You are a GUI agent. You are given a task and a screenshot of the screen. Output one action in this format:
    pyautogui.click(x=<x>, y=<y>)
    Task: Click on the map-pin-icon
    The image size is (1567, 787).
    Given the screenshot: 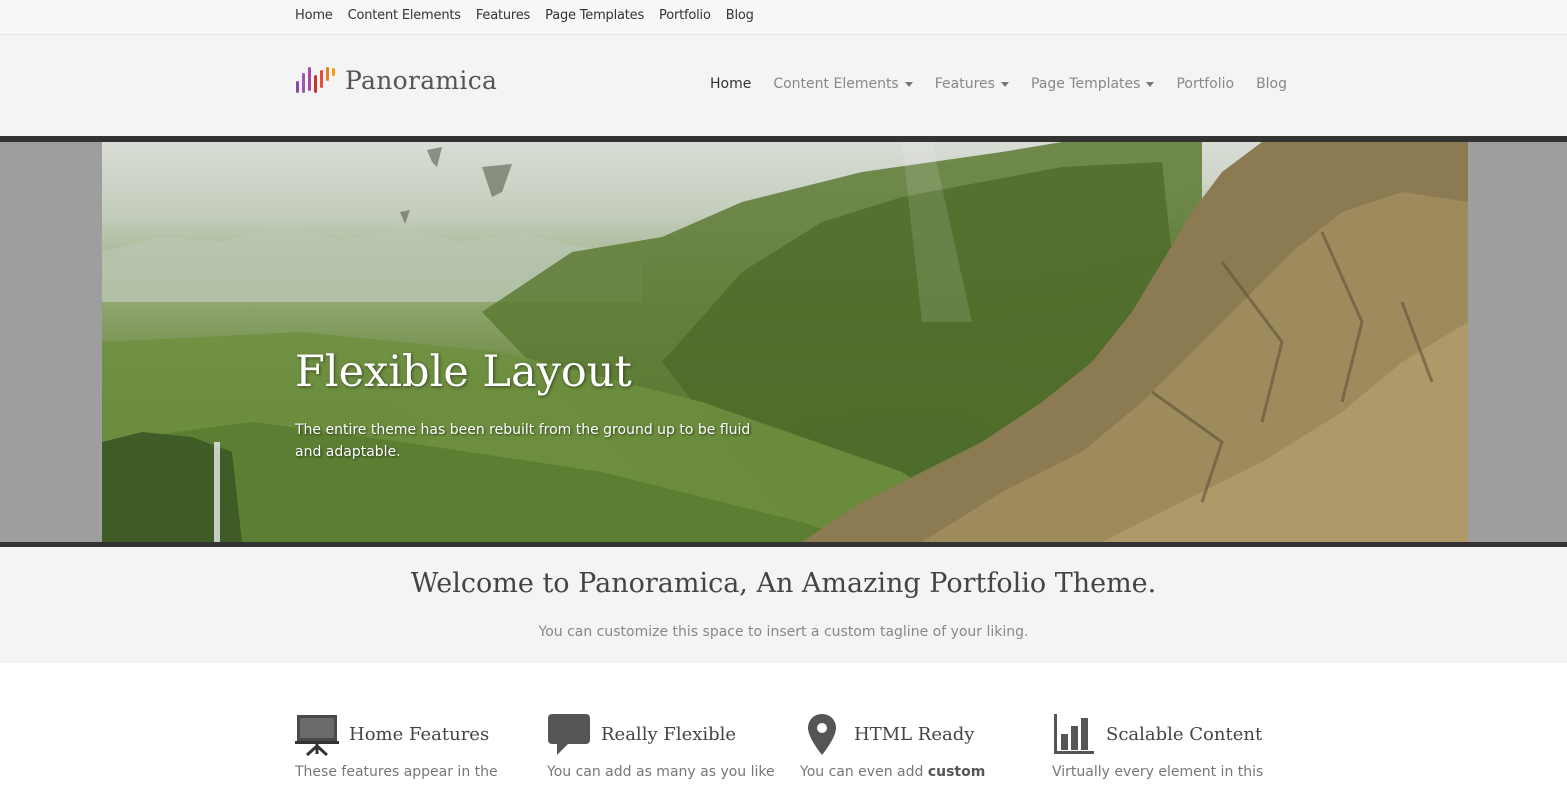 What is the action you would take?
    pyautogui.click(x=822, y=734)
    